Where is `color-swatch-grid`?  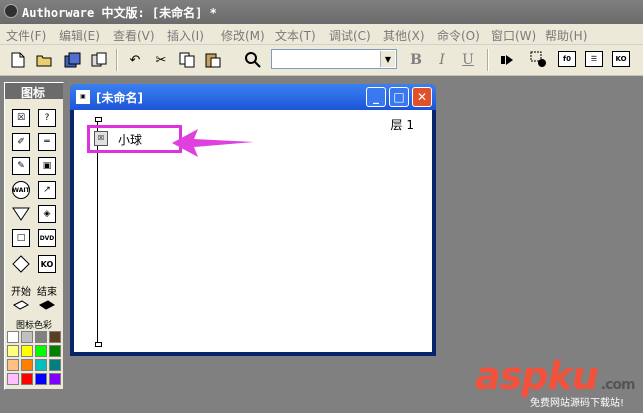 color-swatch-grid is located at coordinates (35, 359).